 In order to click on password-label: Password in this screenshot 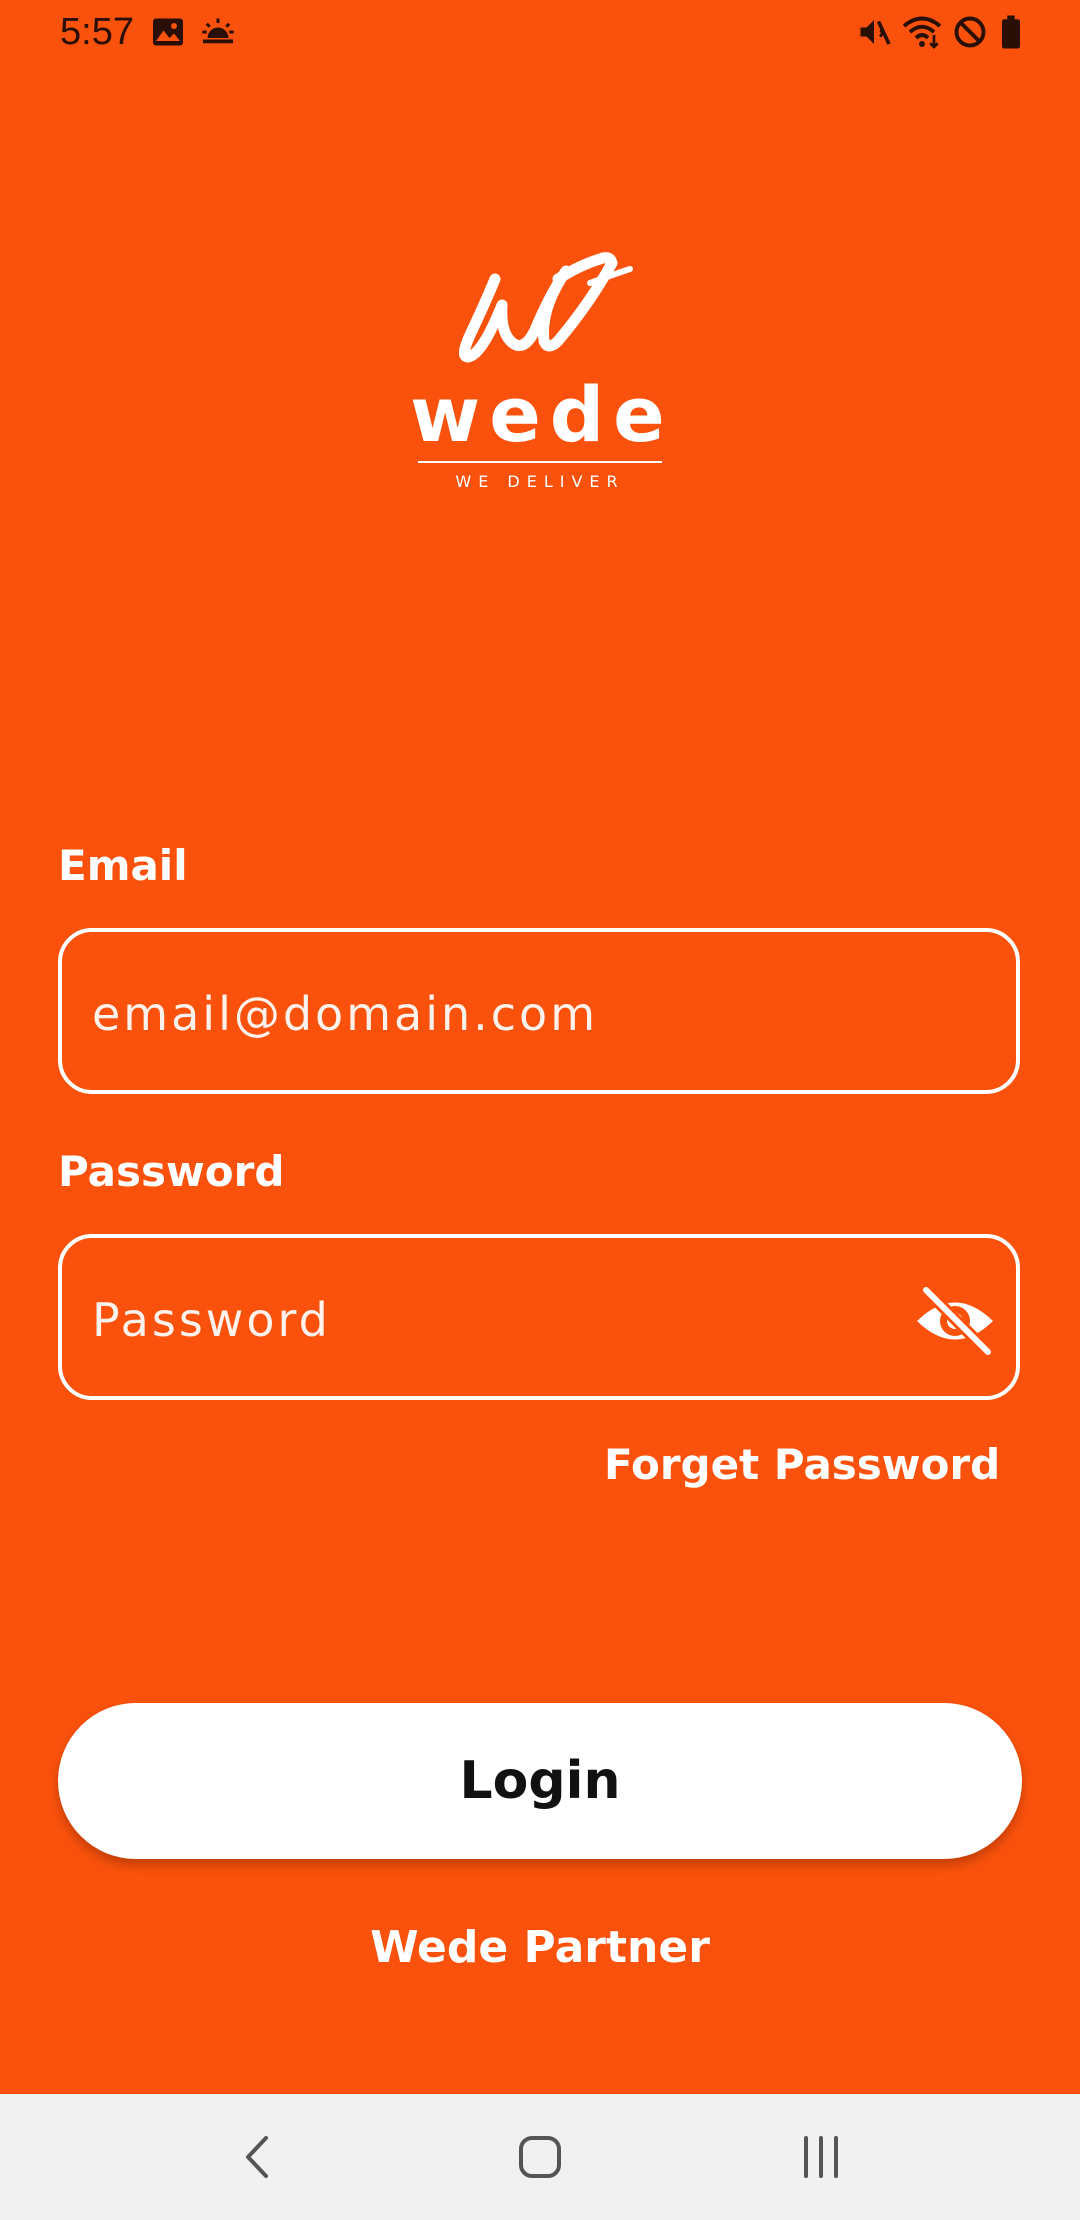, I will do `click(171, 1171)`.